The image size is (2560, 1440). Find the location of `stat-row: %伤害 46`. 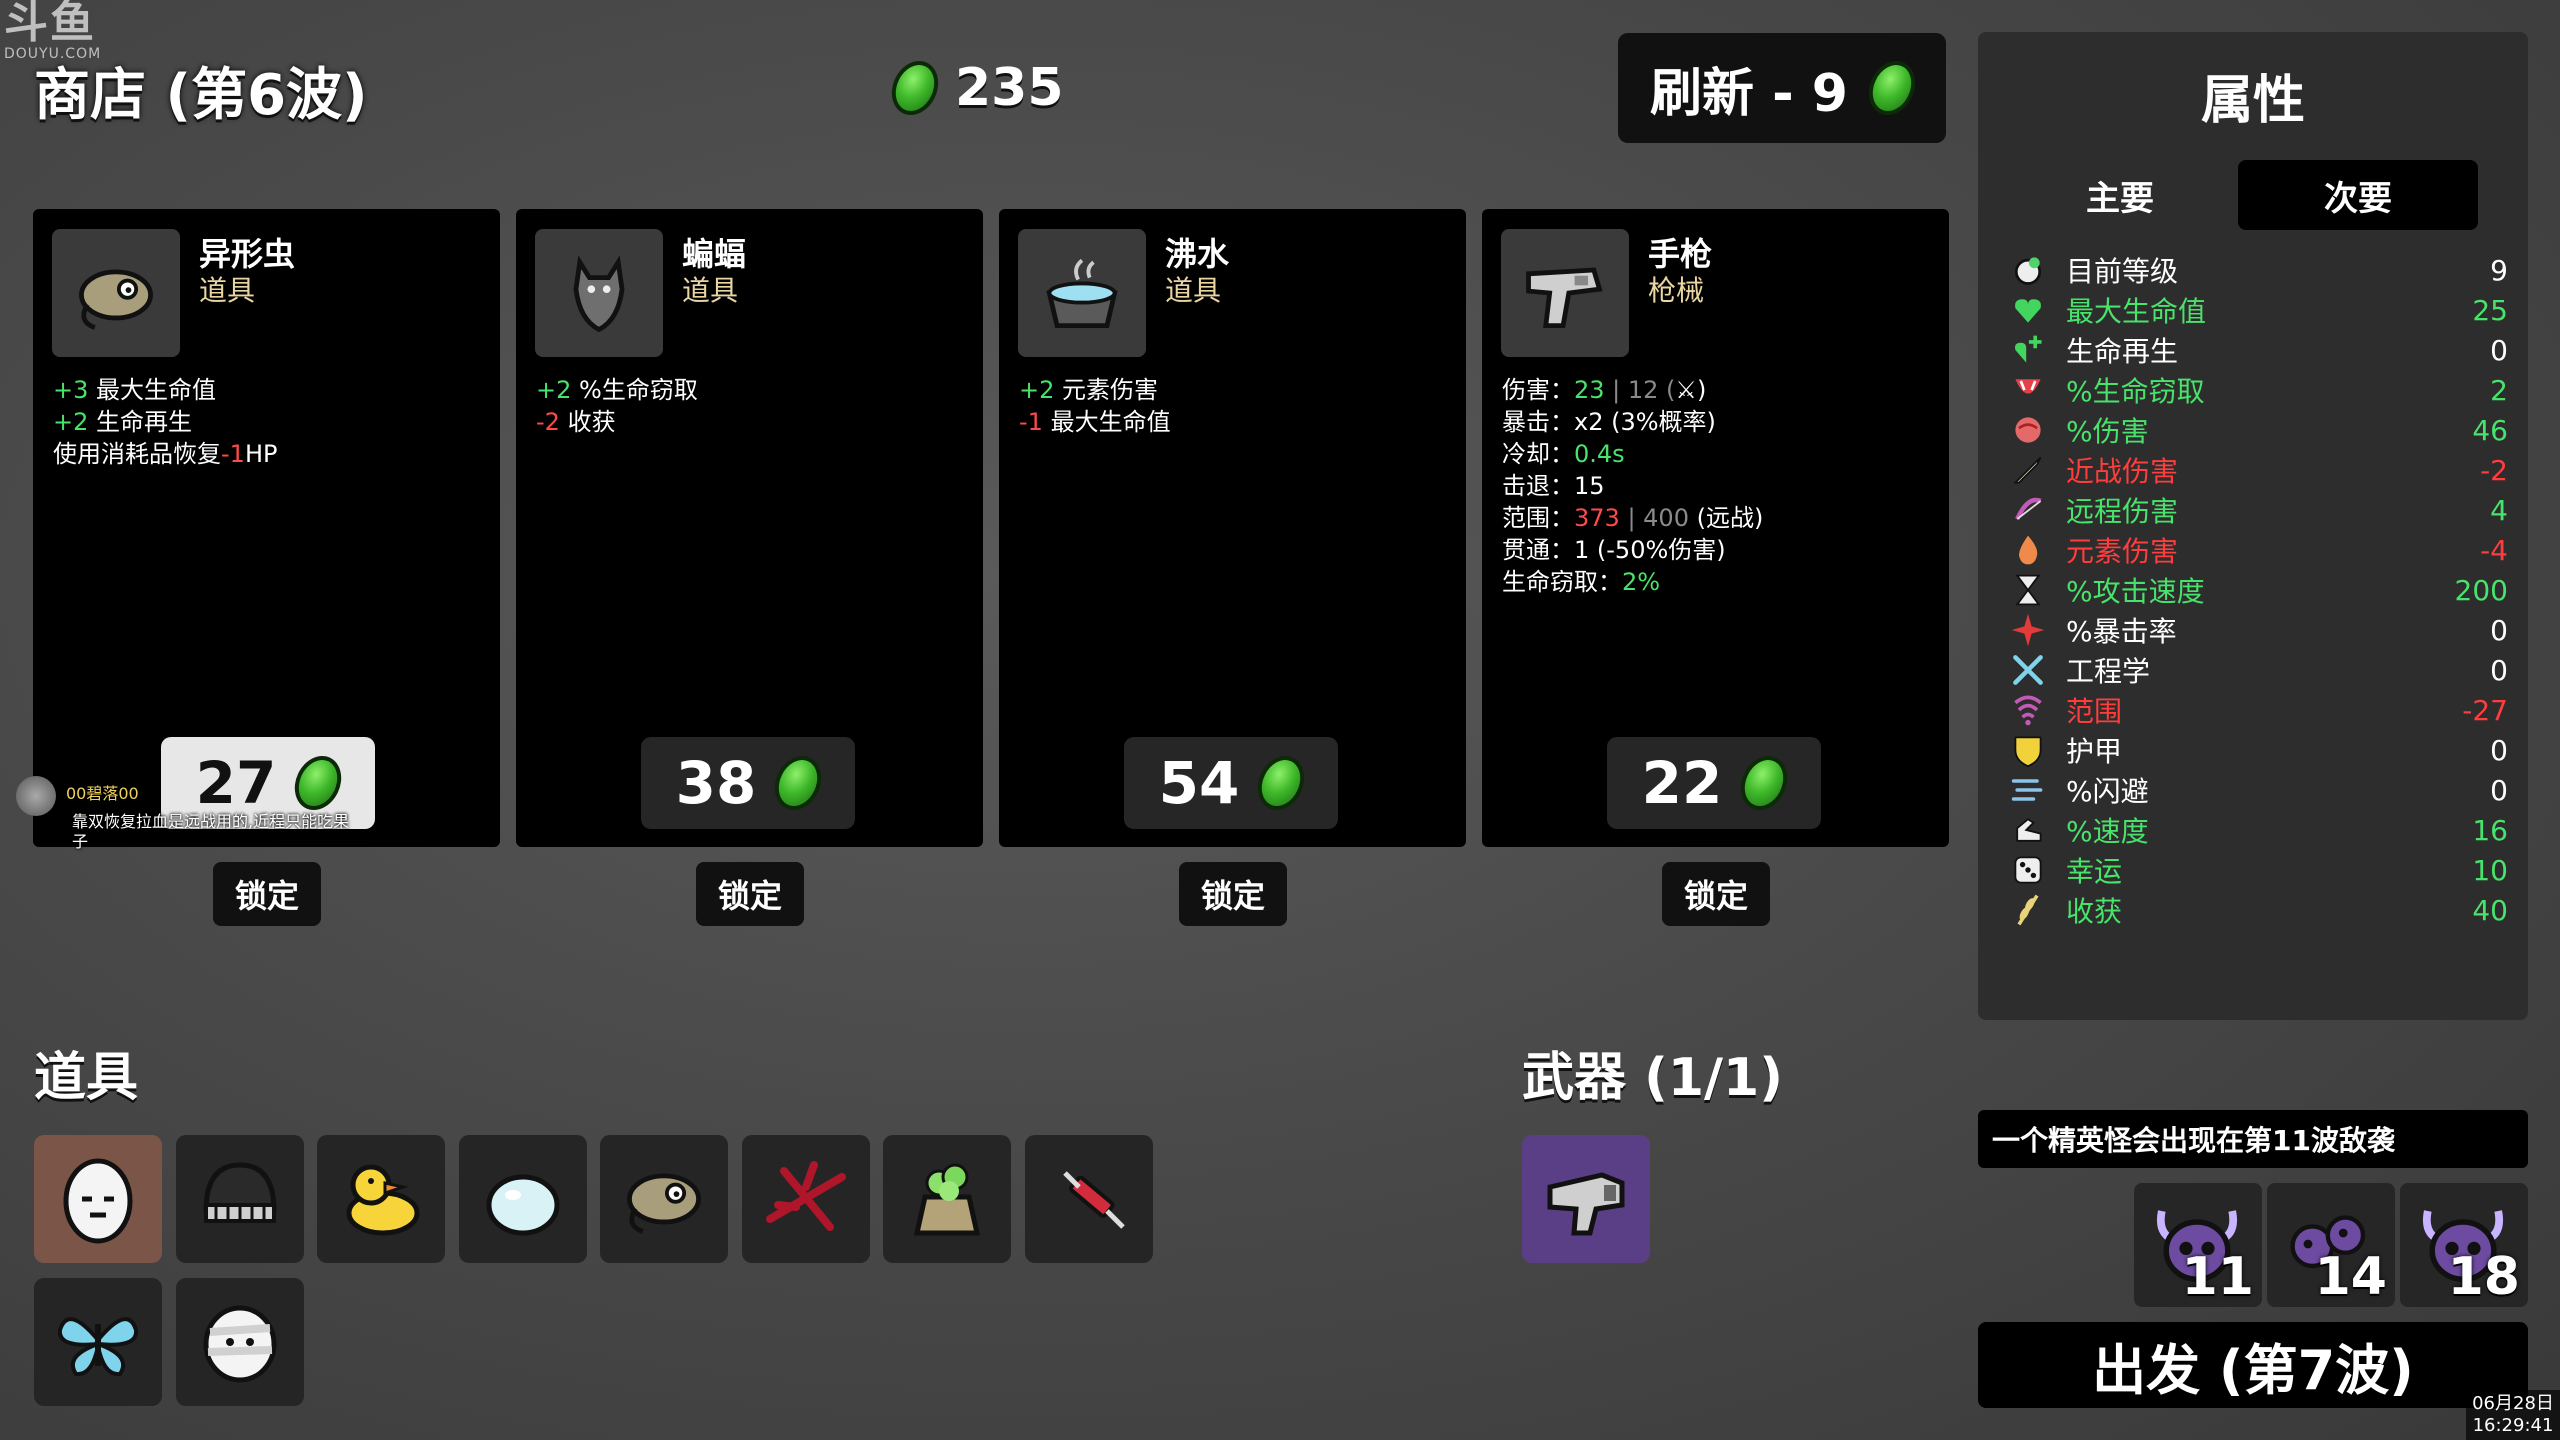

stat-row: %伤害 46 is located at coordinates (2258, 430).